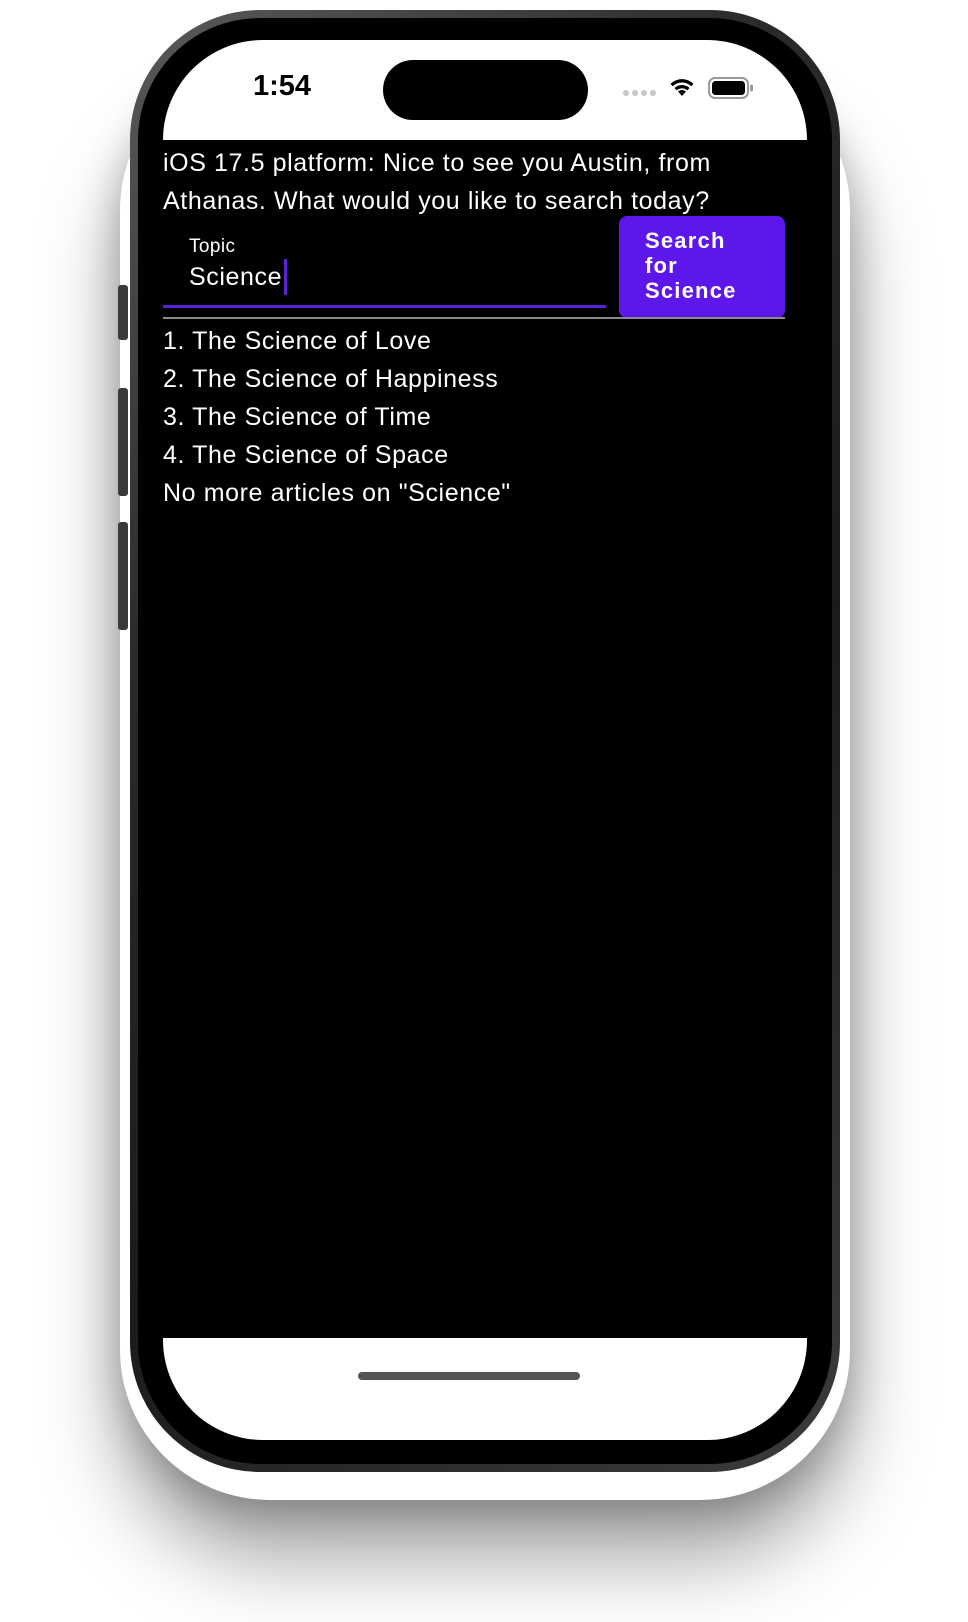 Image resolution: width=968 pixels, height=1622 pixels. Describe the element at coordinates (286, 277) in the screenshot. I see `text-cursor` at that location.